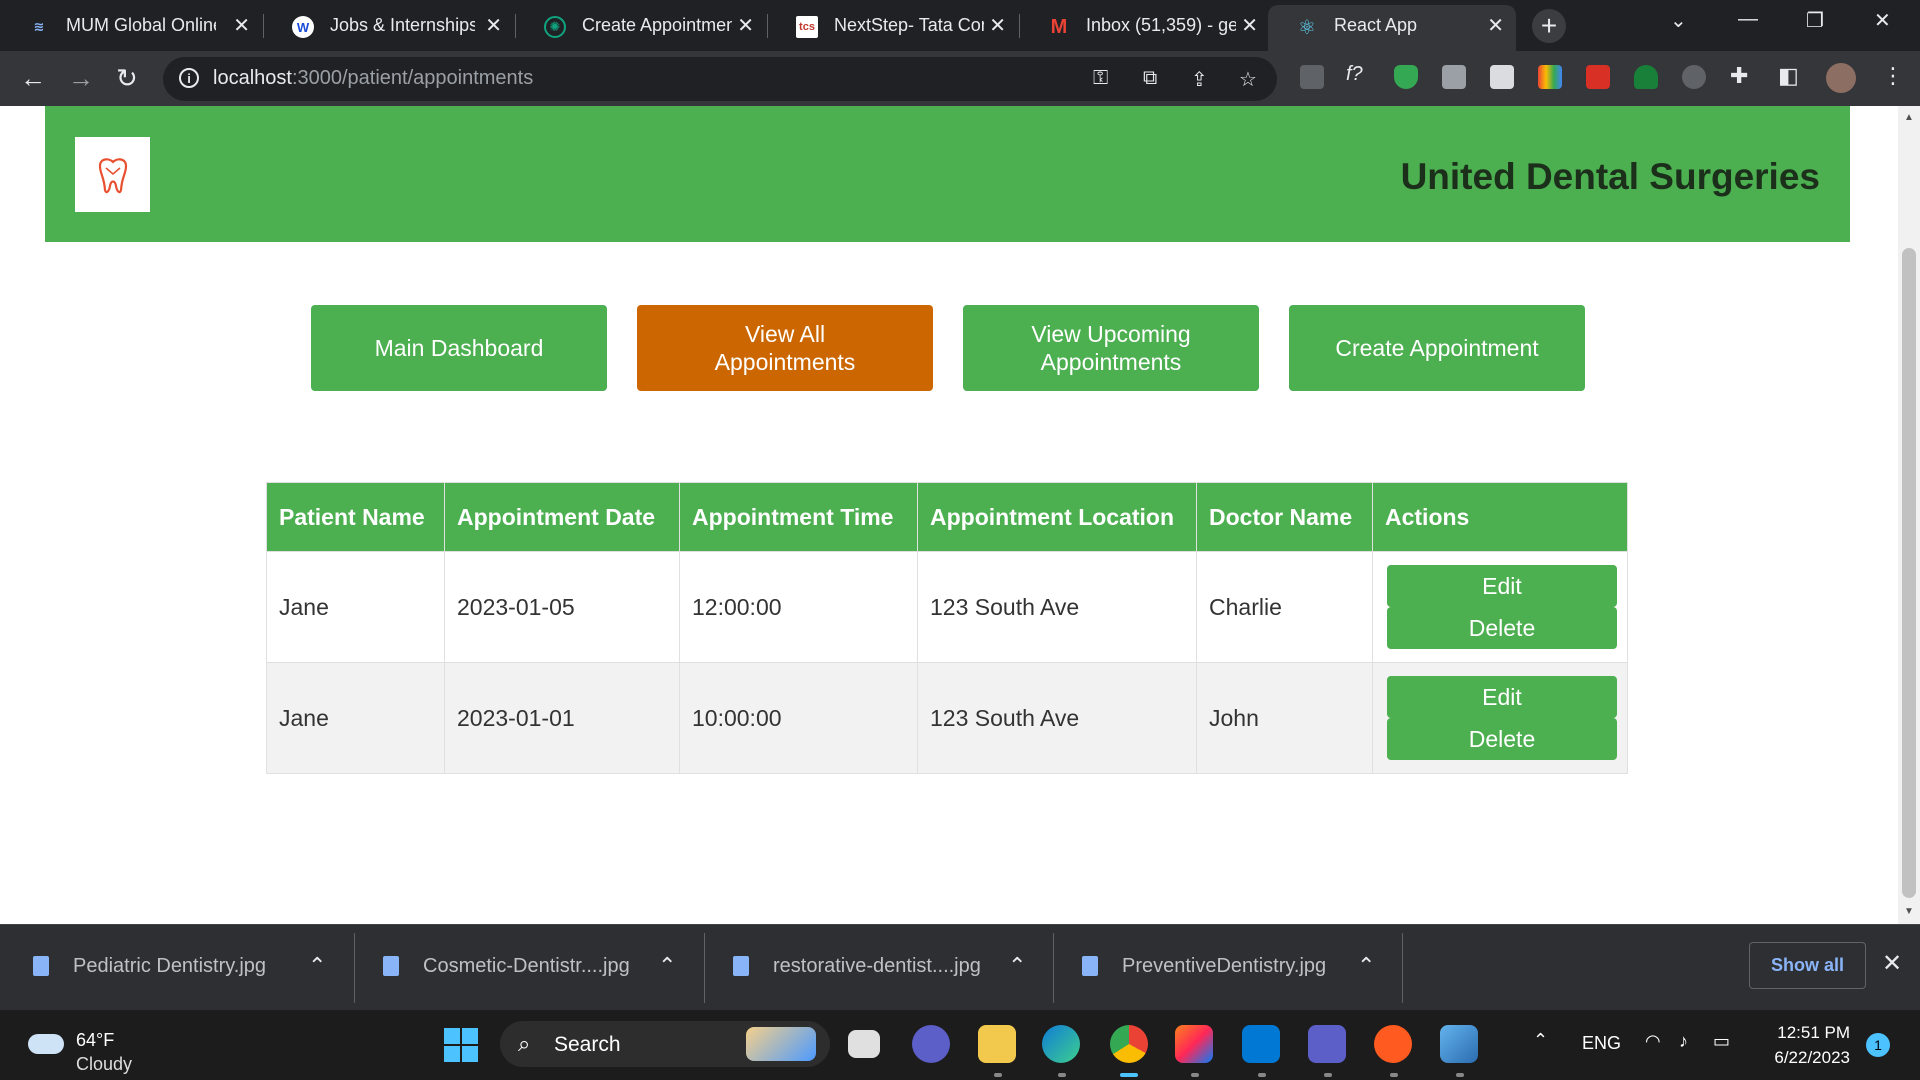  Describe the element at coordinates (1882, 20) in the screenshot. I see `close-window-icon: ✕` at that location.